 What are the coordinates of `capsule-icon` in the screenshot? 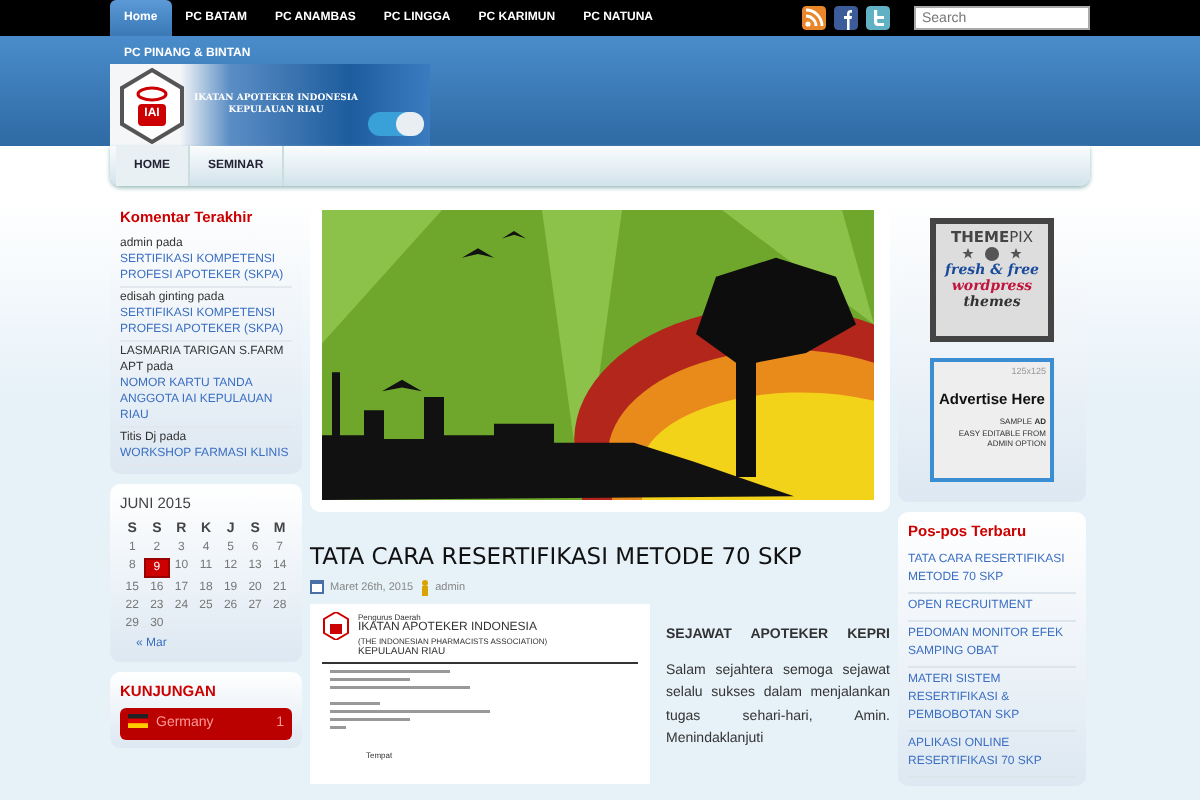 It's located at (396, 124).